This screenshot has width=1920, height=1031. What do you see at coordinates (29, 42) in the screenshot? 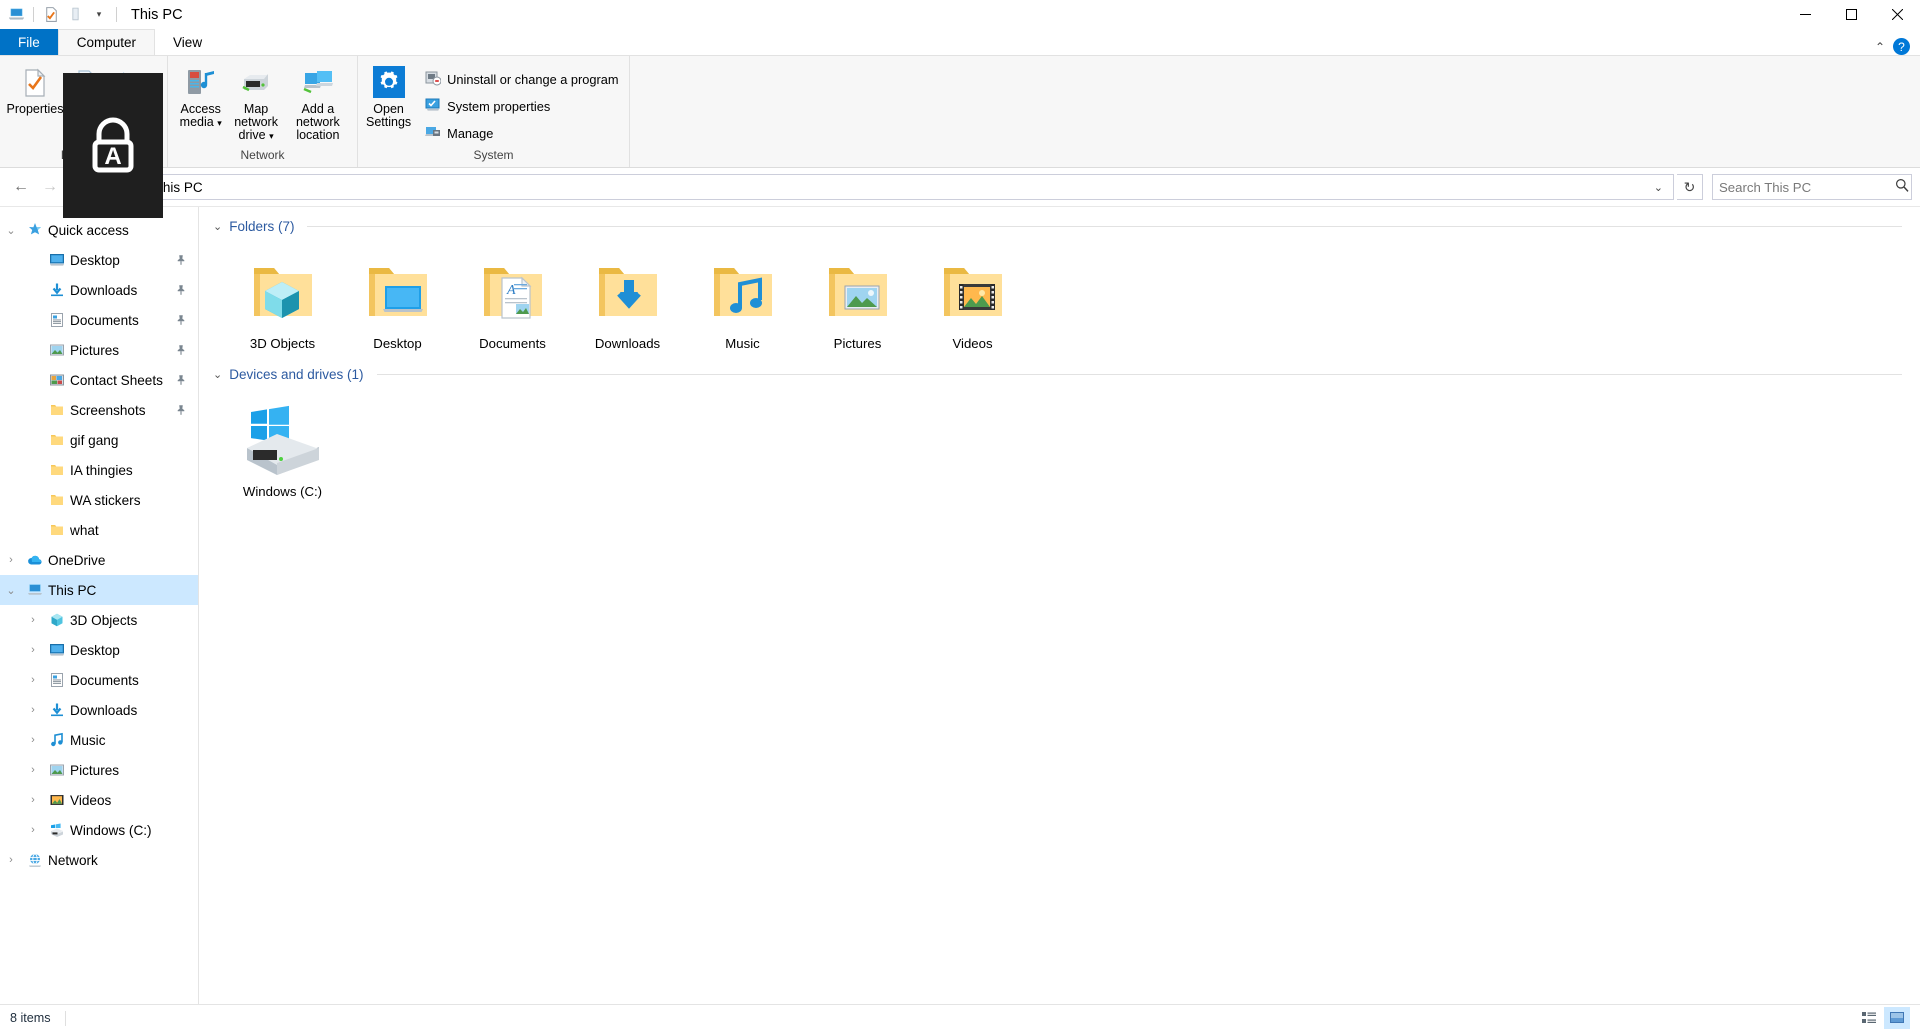
I see `tab-file: File` at bounding box center [29, 42].